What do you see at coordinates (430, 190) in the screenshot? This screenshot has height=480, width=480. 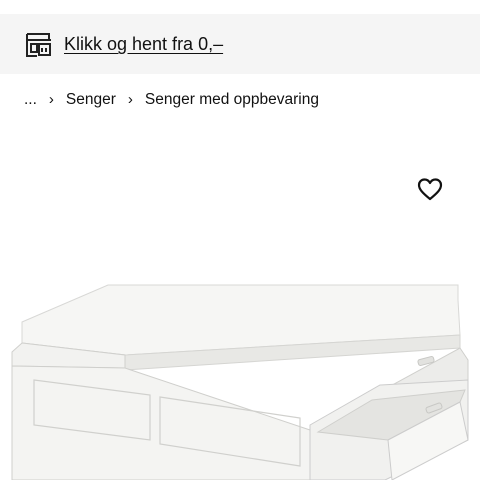 I see `heart-outline-icon` at bounding box center [430, 190].